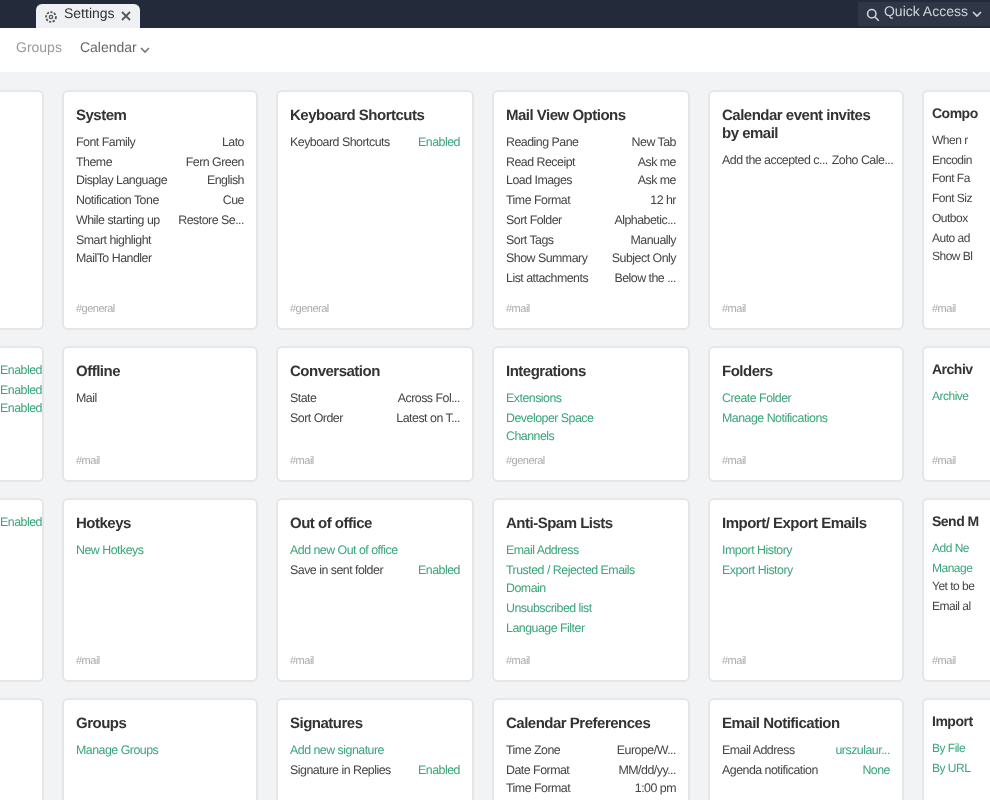 Image resolution: width=990 pixels, height=800 pixels. Describe the element at coordinates (872, 14) in the screenshot. I see `search-icon` at that location.